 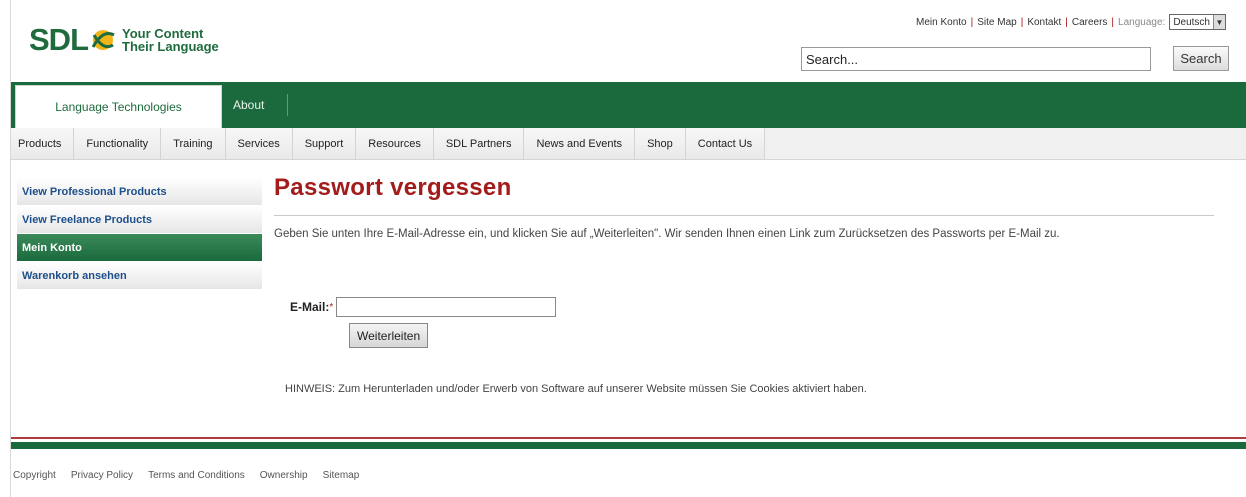 What do you see at coordinates (287, 105) in the screenshot?
I see `tab-divider` at bounding box center [287, 105].